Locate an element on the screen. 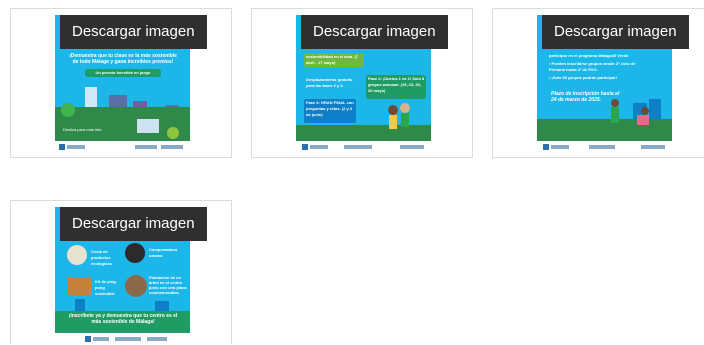 The image size is (704, 345). tree-plaque-shape is located at coordinates (136, 286).